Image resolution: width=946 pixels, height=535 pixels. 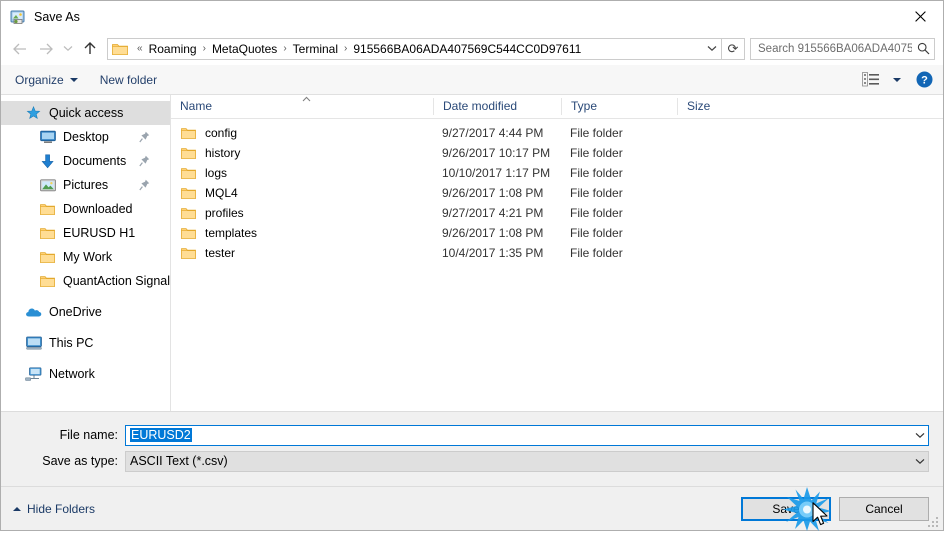 I want to click on network-icon, so click(x=33, y=374).